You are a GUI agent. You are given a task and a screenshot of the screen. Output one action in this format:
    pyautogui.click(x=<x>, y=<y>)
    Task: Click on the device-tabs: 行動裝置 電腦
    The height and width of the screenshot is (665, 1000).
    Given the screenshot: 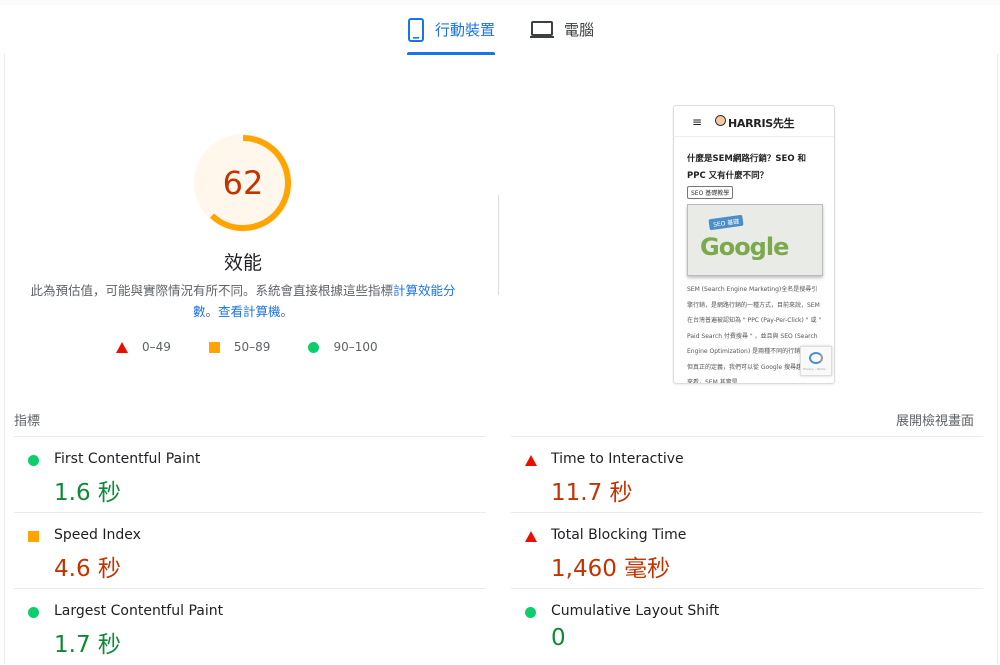 What is the action you would take?
    pyautogui.click(x=500, y=30)
    